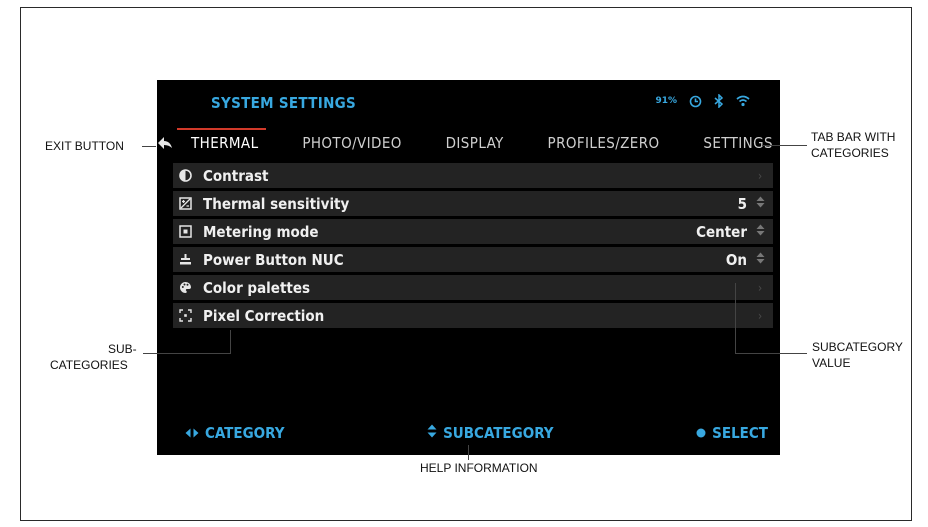 This screenshot has width=928, height=527. I want to click on tab-profiles-zero: PROFILES/ZERO, so click(604, 143).